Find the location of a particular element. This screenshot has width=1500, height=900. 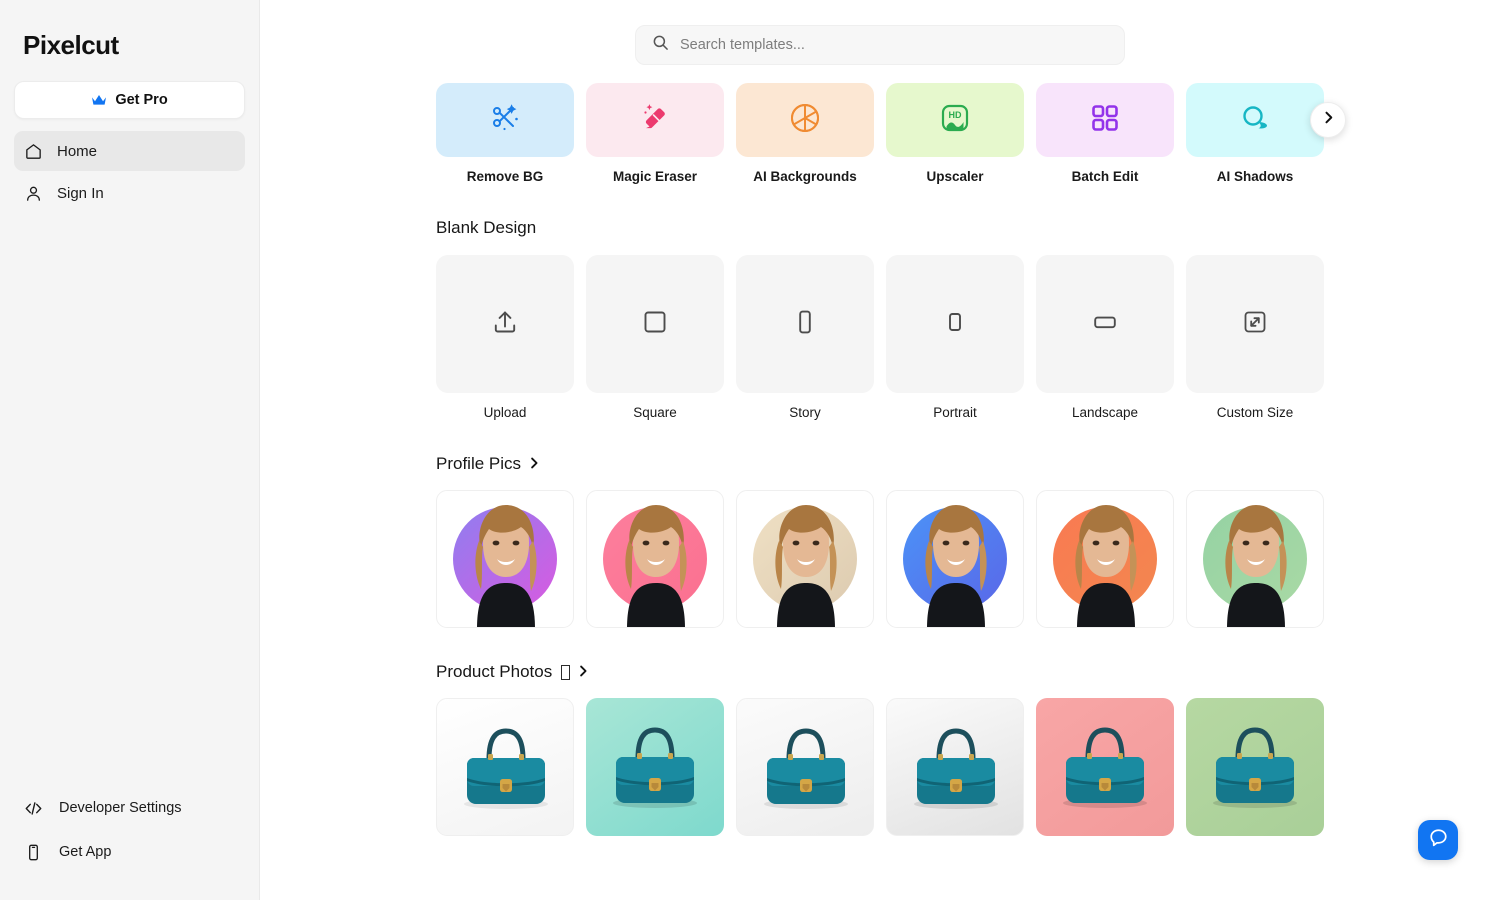

expand-arrows-icon is located at coordinates (1255, 324).